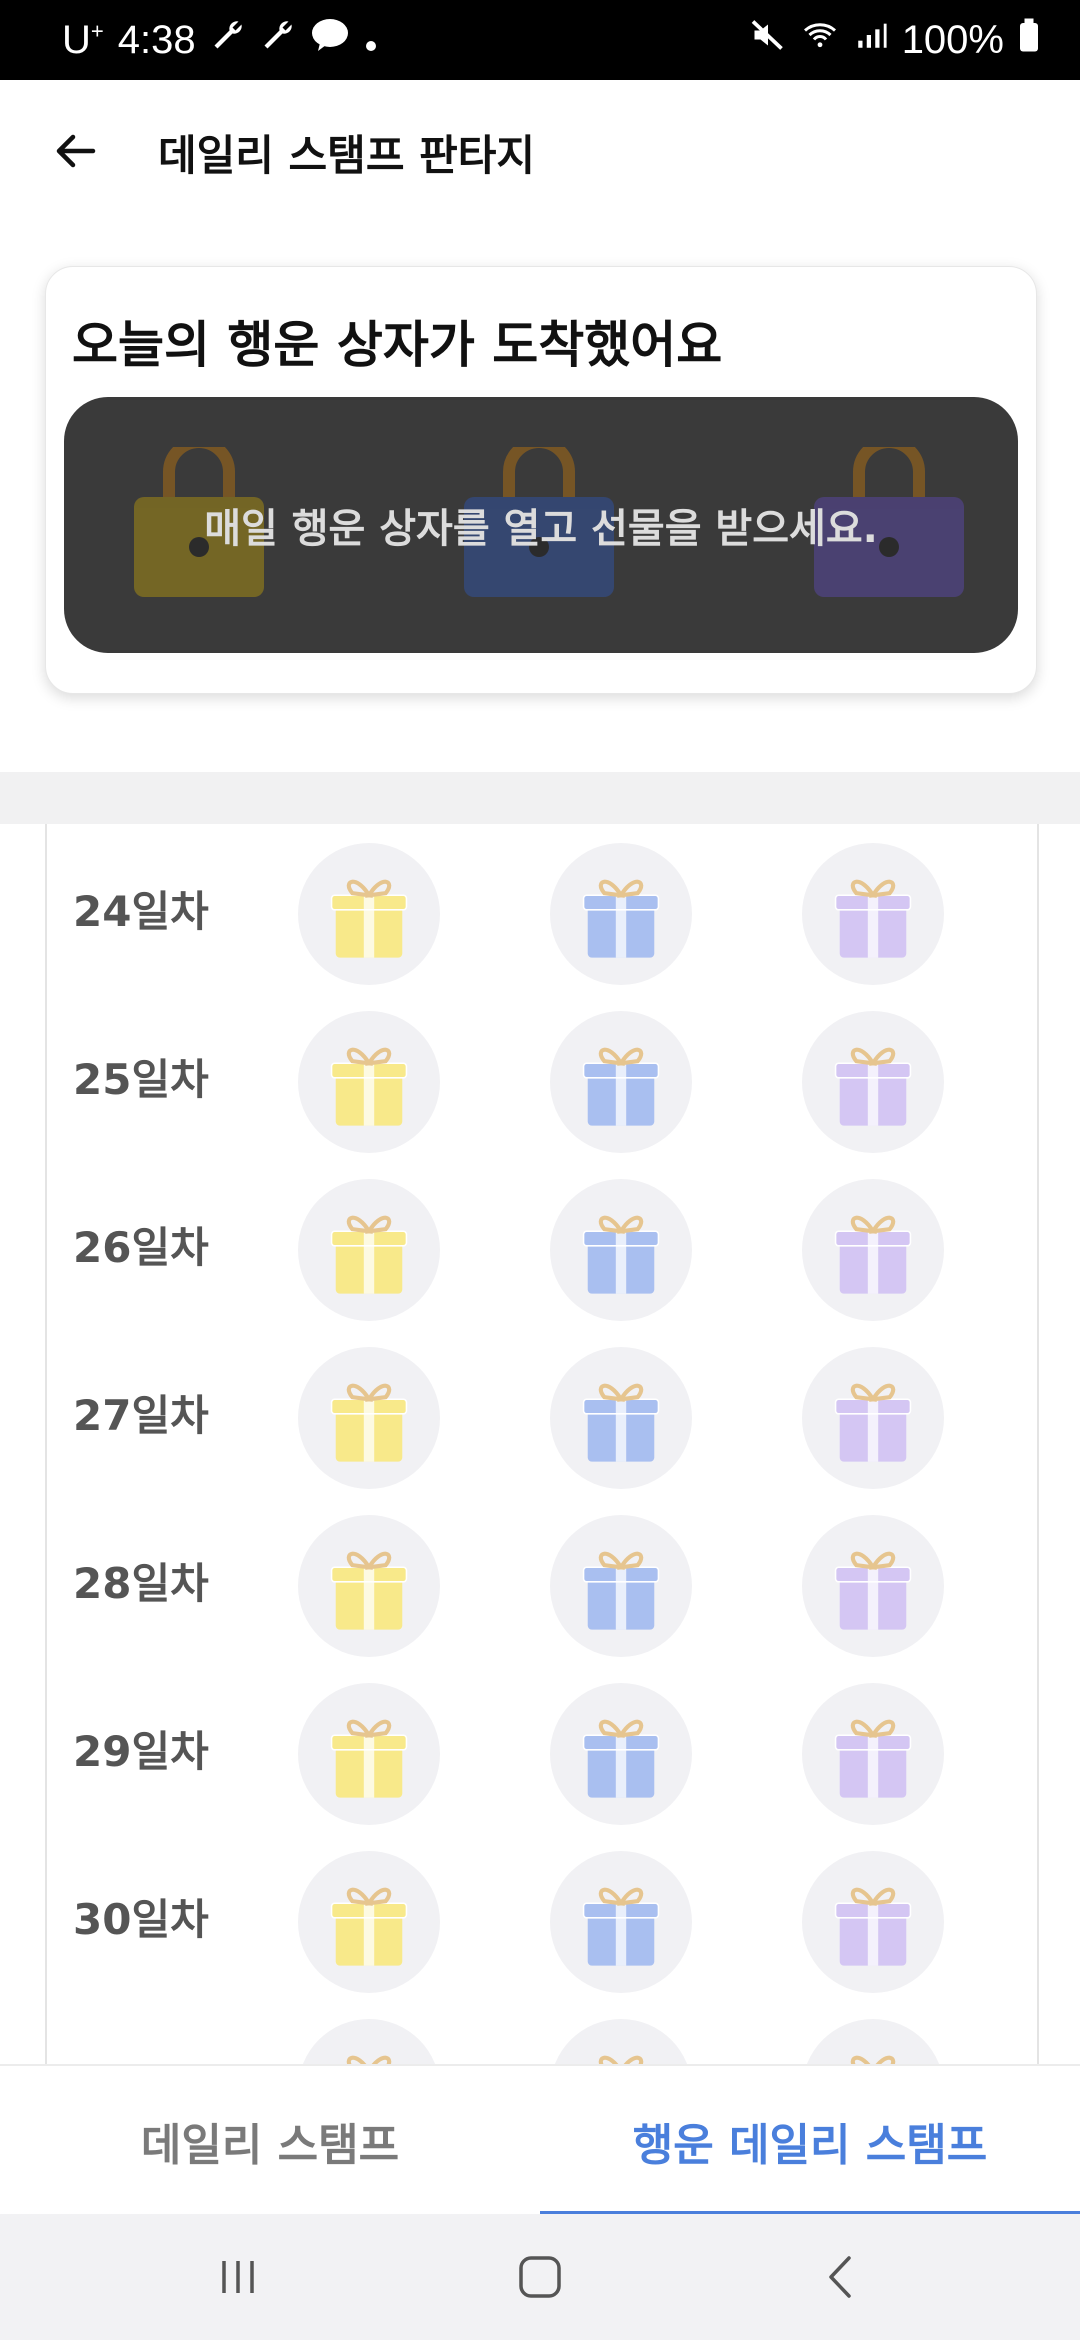 The image size is (1080, 2340). Describe the element at coordinates (371, 40) in the screenshot. I see `notification-dot-icon` at that location.